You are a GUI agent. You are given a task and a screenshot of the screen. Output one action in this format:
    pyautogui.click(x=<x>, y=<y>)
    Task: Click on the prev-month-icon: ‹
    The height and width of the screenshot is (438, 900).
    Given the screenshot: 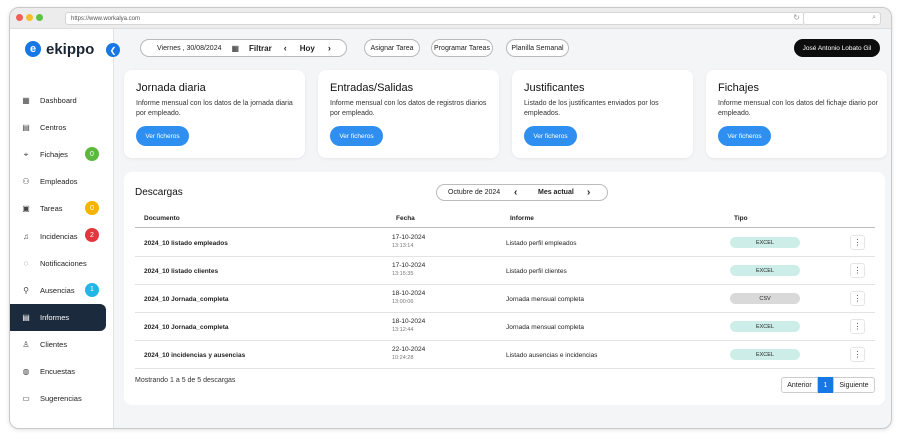 What is the action you would take?
    pyautogui.click(x=515, y=192)
    